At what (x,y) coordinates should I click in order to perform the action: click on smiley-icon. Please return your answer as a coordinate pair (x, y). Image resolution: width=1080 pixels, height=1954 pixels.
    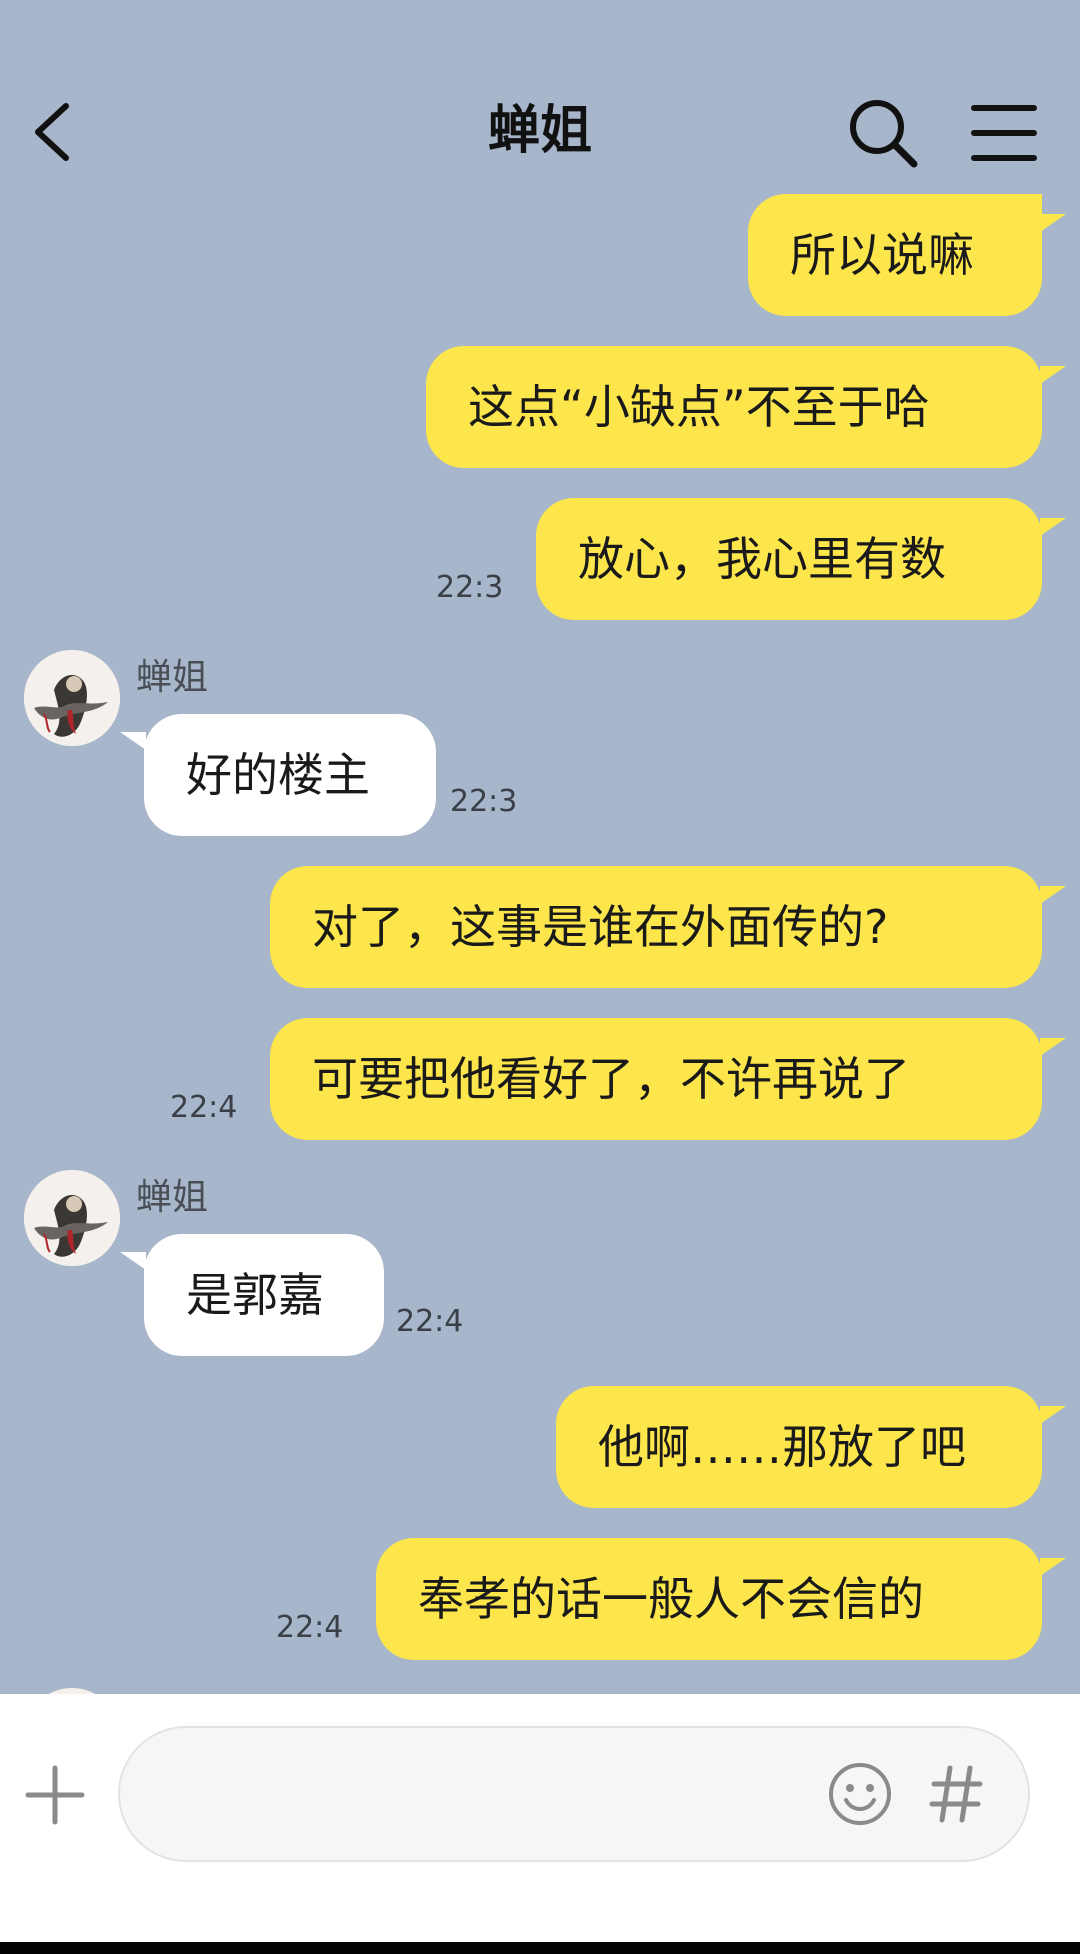
    Looking at the image, I should click on (860, 1794).